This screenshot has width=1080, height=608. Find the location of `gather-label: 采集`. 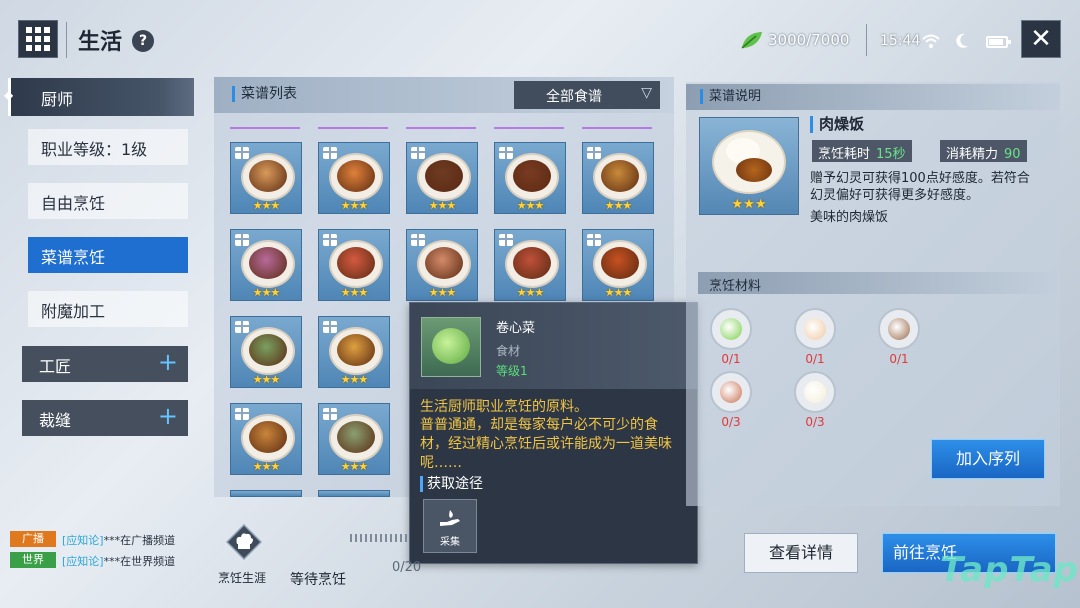

gather-label: 采集 is located at coordinates (450, 542).